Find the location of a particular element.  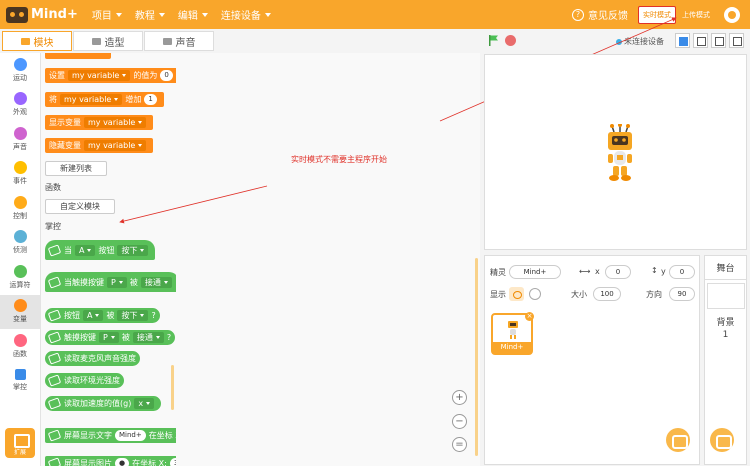

block-change-variable: 将 my variable 增加 1 is located at coordinates (104, 99).